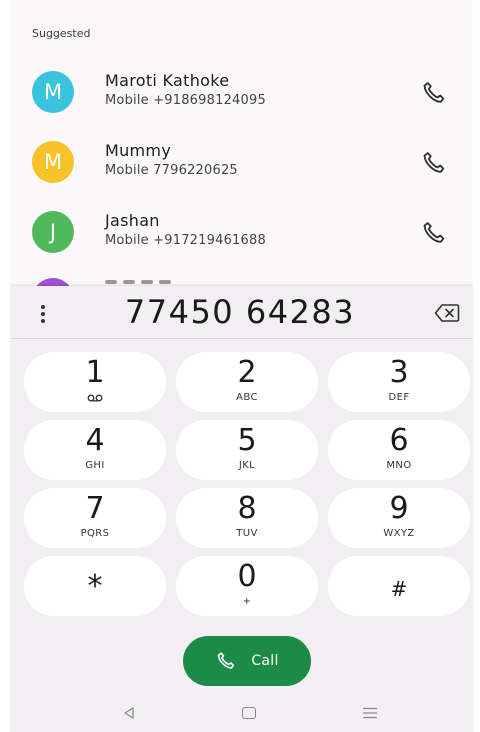 Image resolution: width=480 pixels, height=732 pixels. I want to click on dial-key-8: 8 TUV, so click(247, 518).